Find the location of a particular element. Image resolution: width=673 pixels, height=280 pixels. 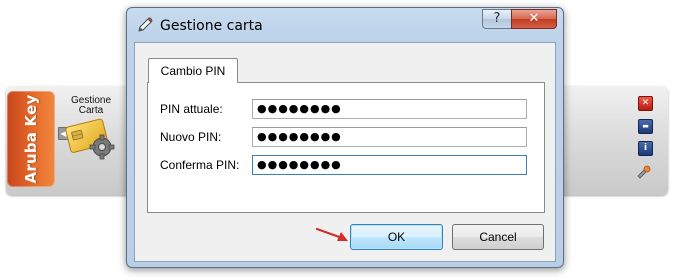

cancel-button: Cancel is located at coordinates (498, 237).